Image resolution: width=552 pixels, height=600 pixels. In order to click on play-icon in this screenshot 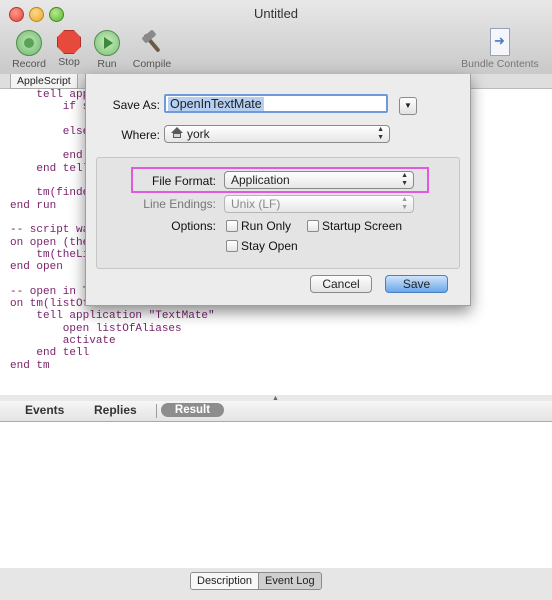, I will do `click(107, 43)`.